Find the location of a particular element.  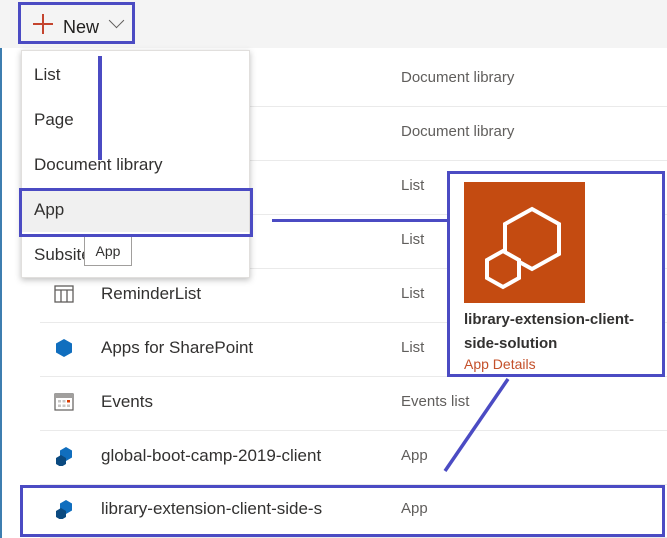

item-name: global-boot-camp-2019-client is located at coordinates (216, 456).